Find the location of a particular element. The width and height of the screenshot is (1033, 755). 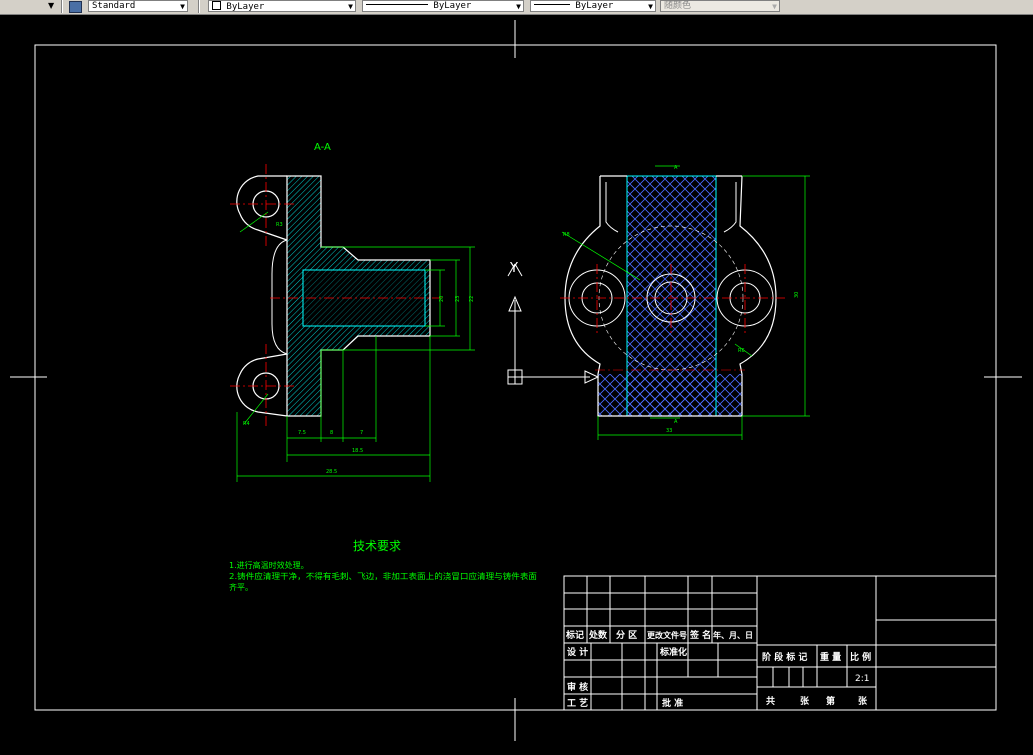

front-view-right: 30 33 R8 R6 A A is located at coordinates (685, 302).